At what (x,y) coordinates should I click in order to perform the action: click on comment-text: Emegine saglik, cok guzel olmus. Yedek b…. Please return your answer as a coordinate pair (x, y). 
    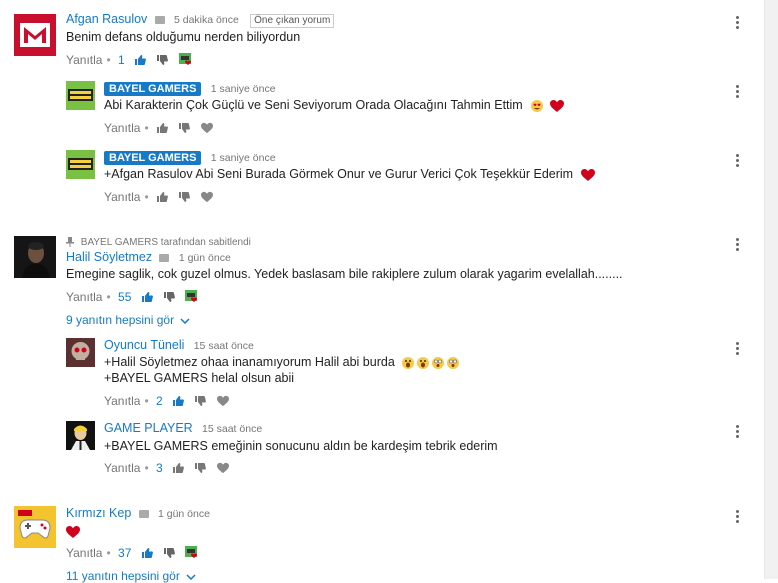
    Looking at the image, I should click on (344, 274).